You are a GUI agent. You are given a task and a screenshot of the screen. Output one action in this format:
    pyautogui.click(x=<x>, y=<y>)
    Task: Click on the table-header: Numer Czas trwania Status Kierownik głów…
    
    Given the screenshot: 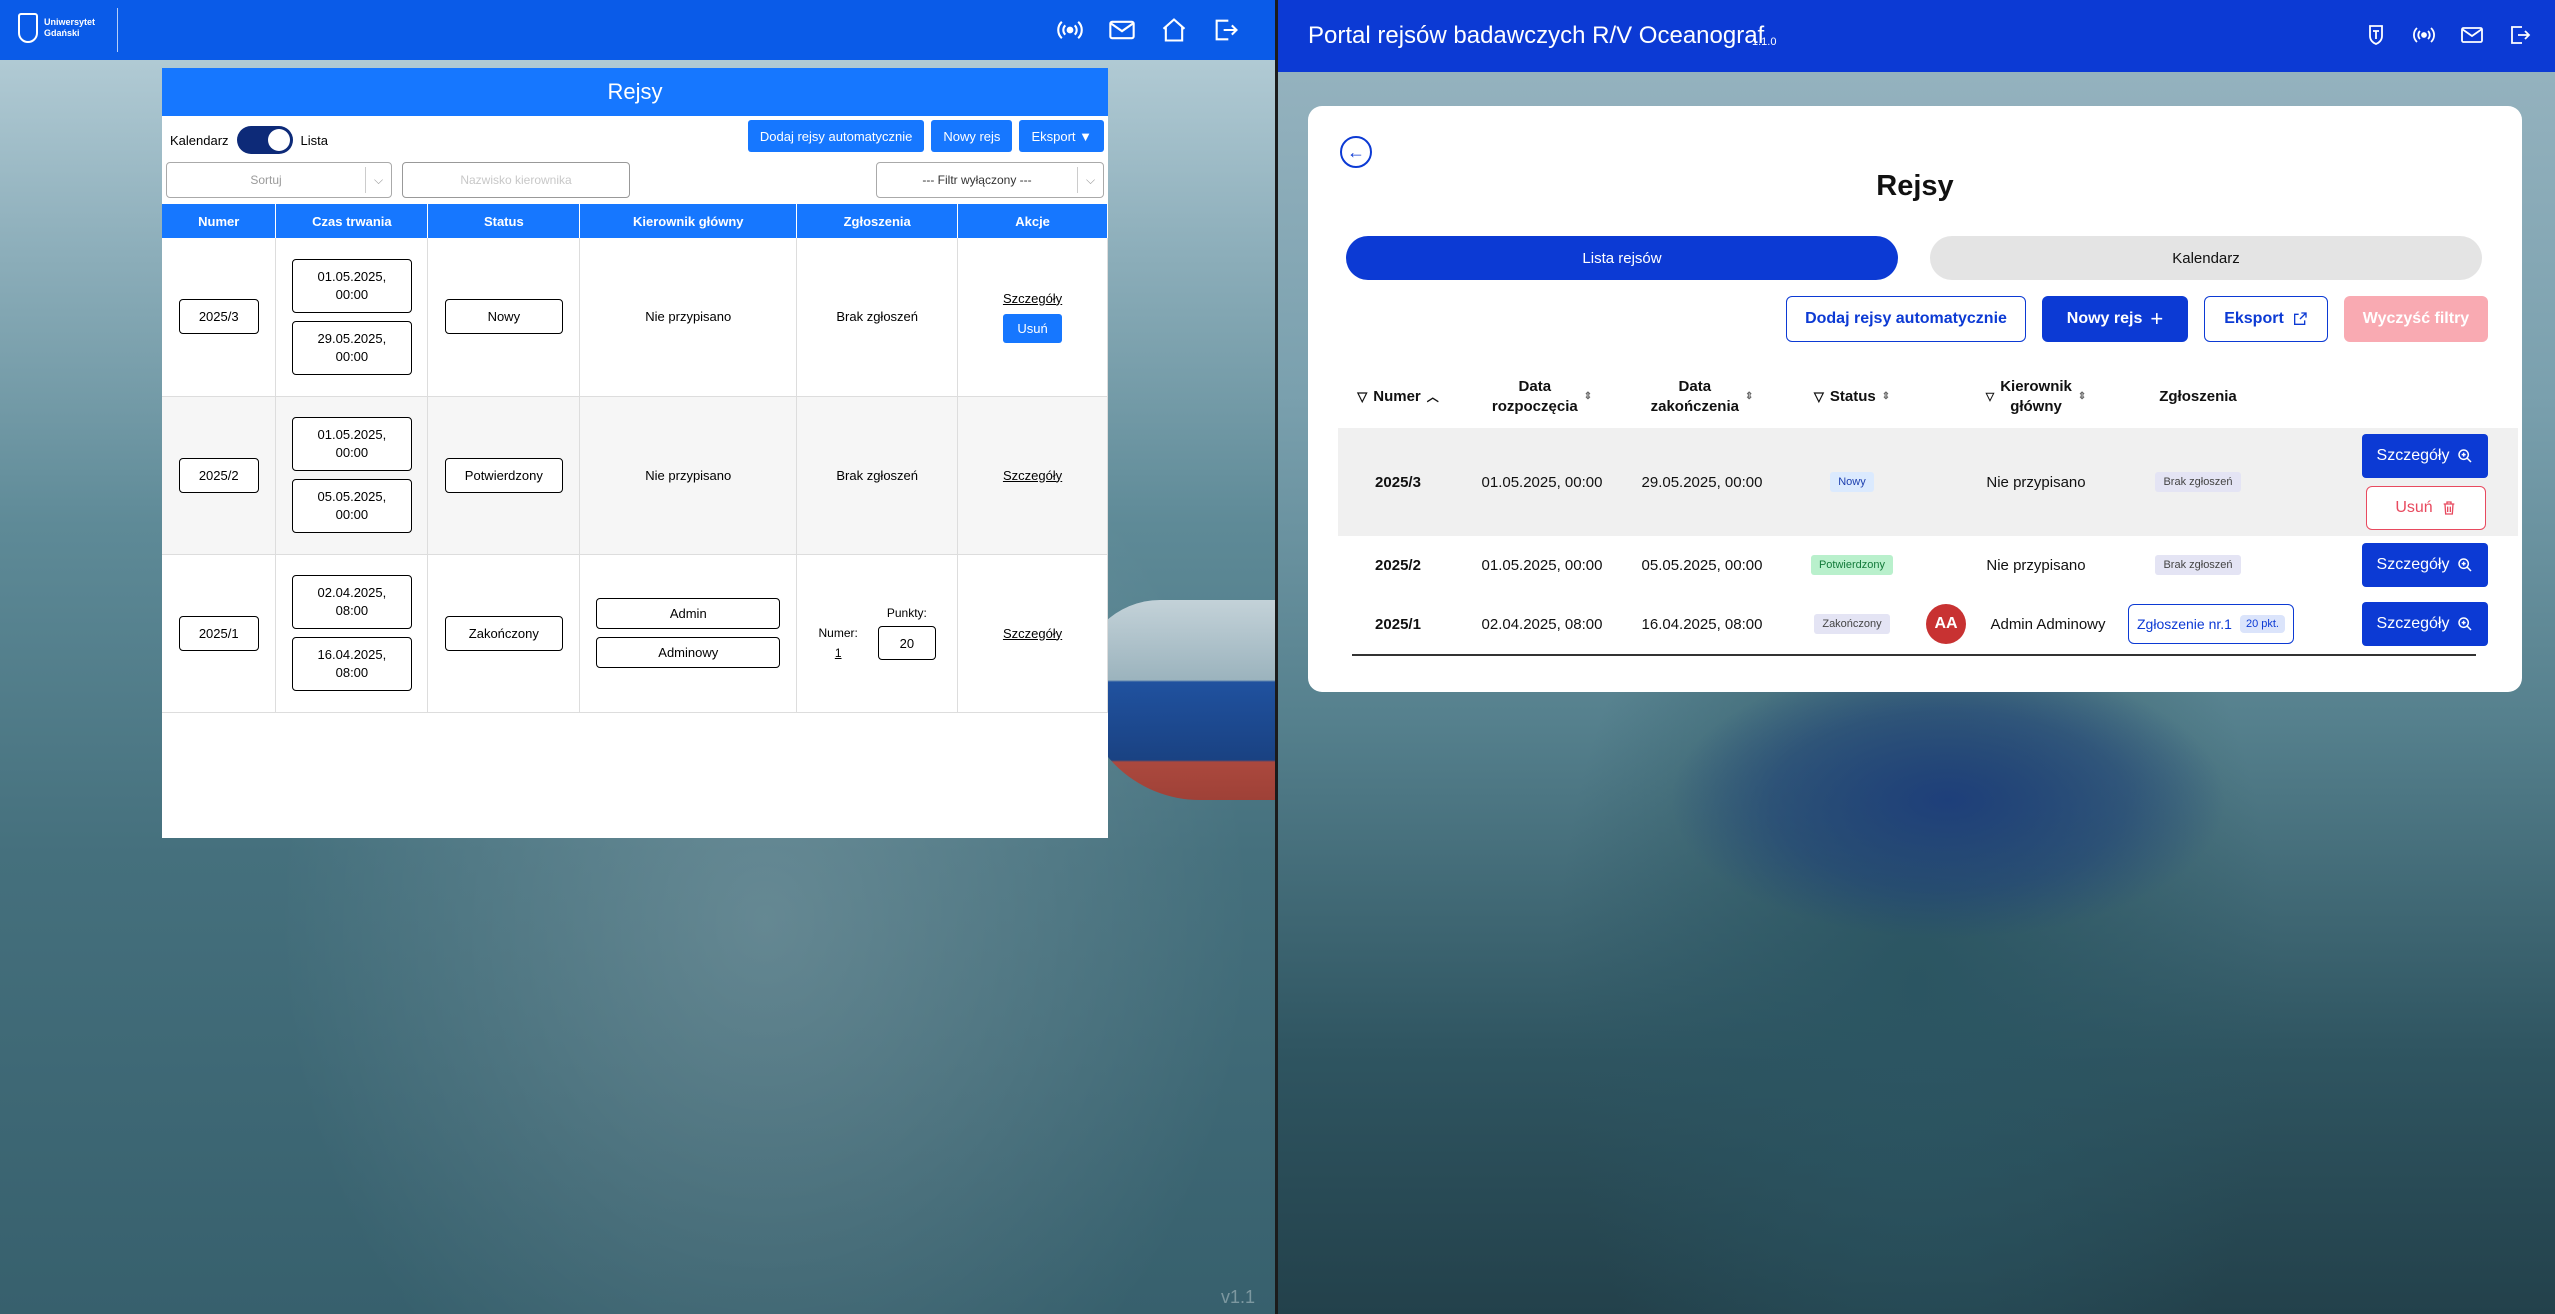 What is the action you would take?
    pyautogui.click(x=635, y=221)
    